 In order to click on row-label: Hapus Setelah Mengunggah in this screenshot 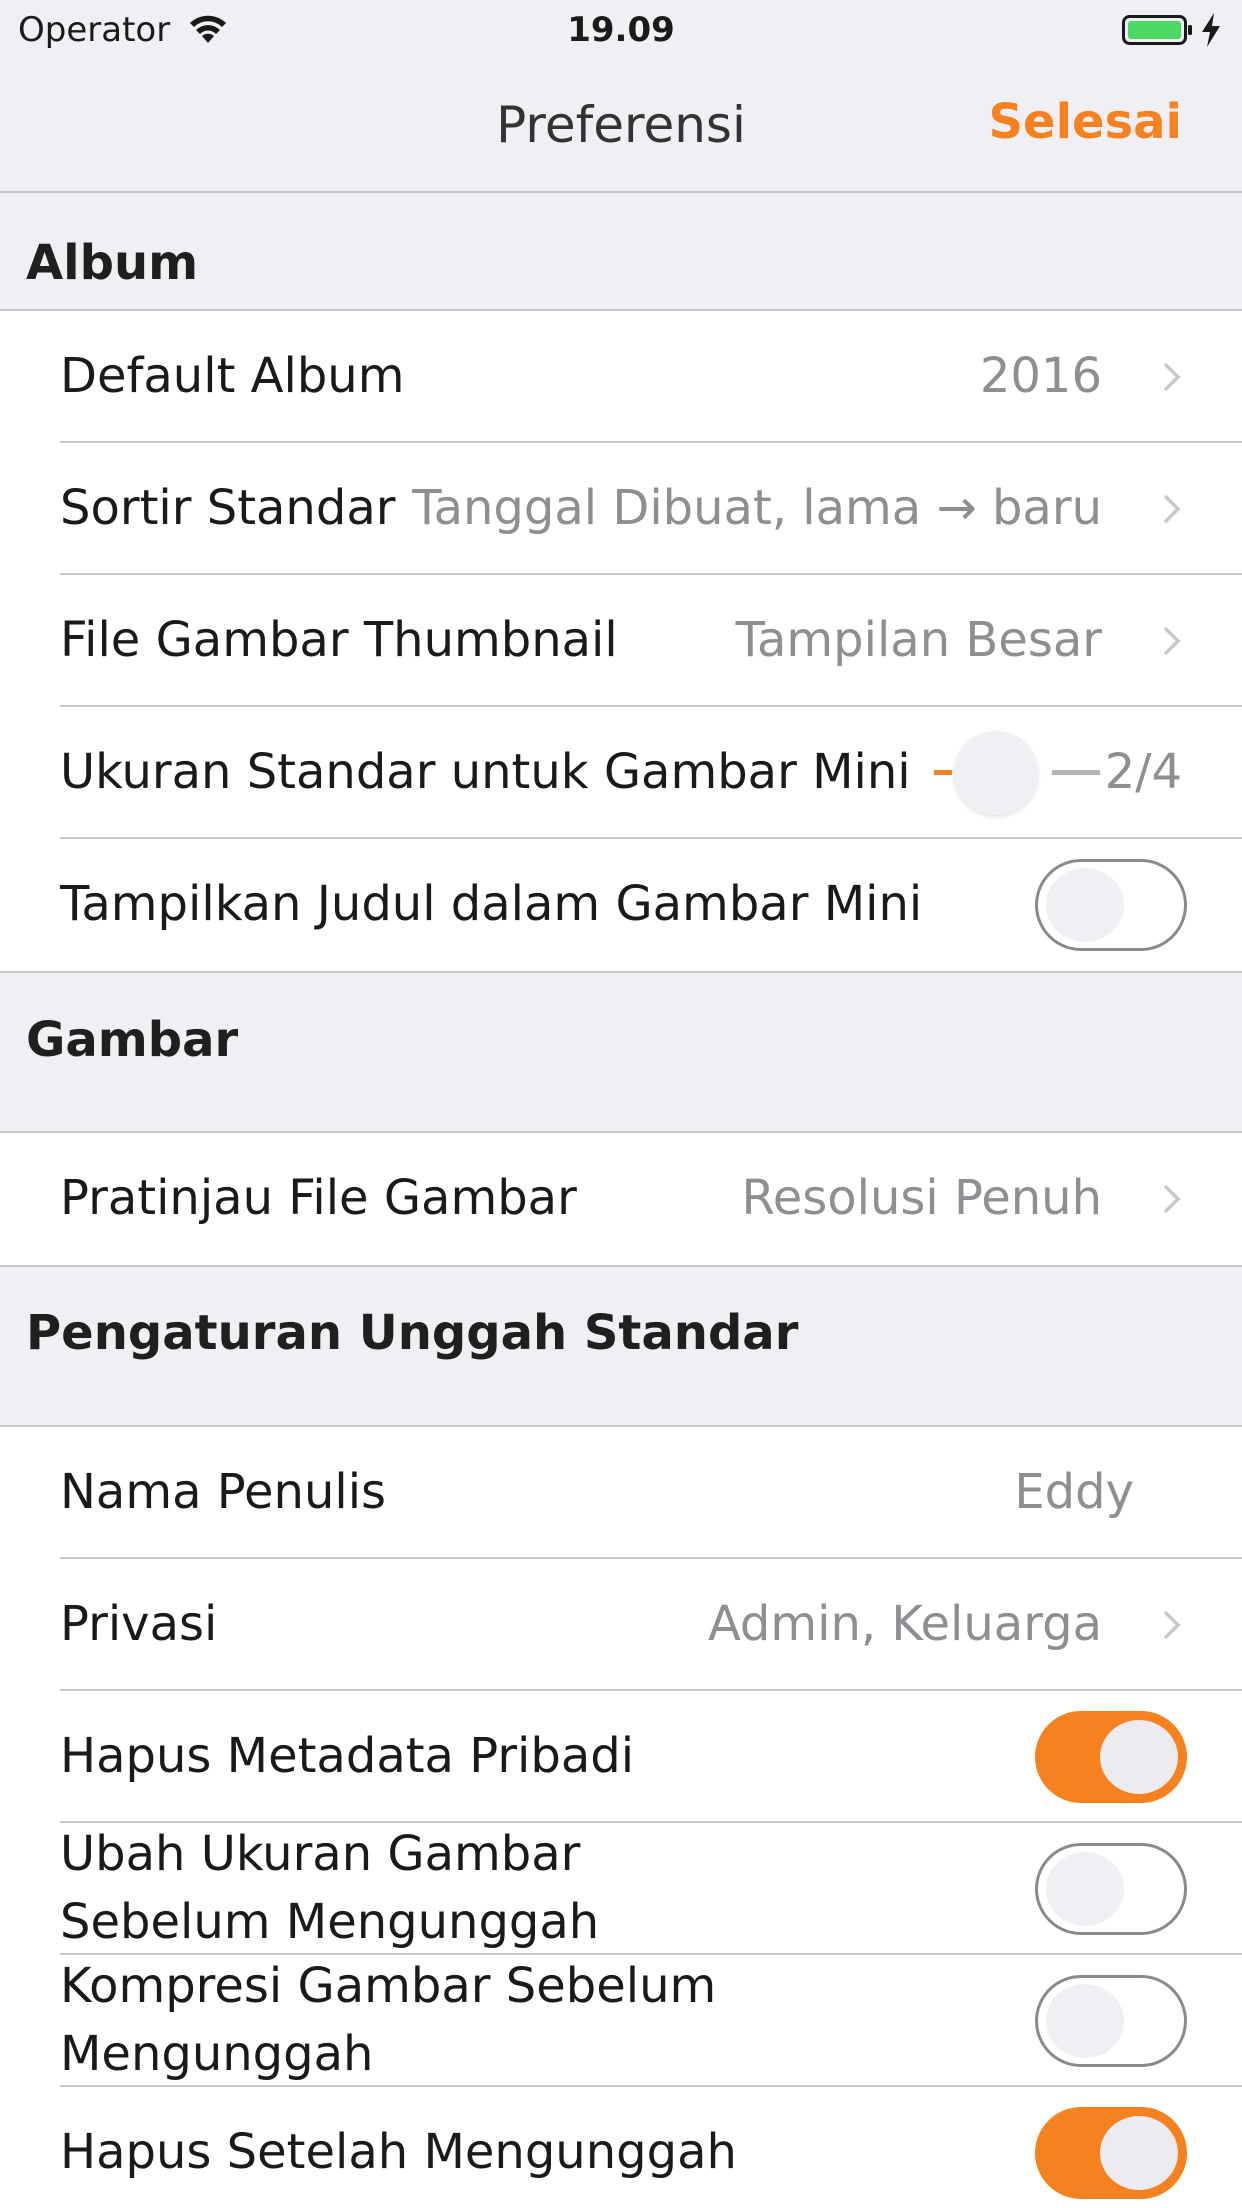, I will do `click(398, 2152)`.